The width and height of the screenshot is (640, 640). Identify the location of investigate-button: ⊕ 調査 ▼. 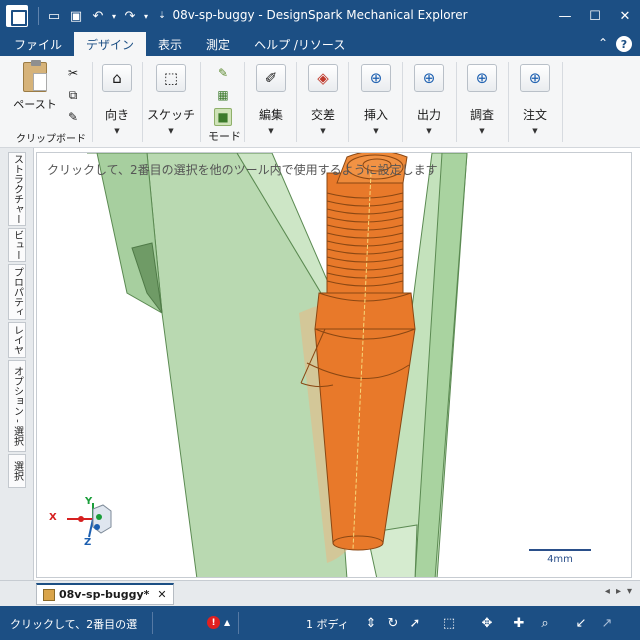
(482, 99).